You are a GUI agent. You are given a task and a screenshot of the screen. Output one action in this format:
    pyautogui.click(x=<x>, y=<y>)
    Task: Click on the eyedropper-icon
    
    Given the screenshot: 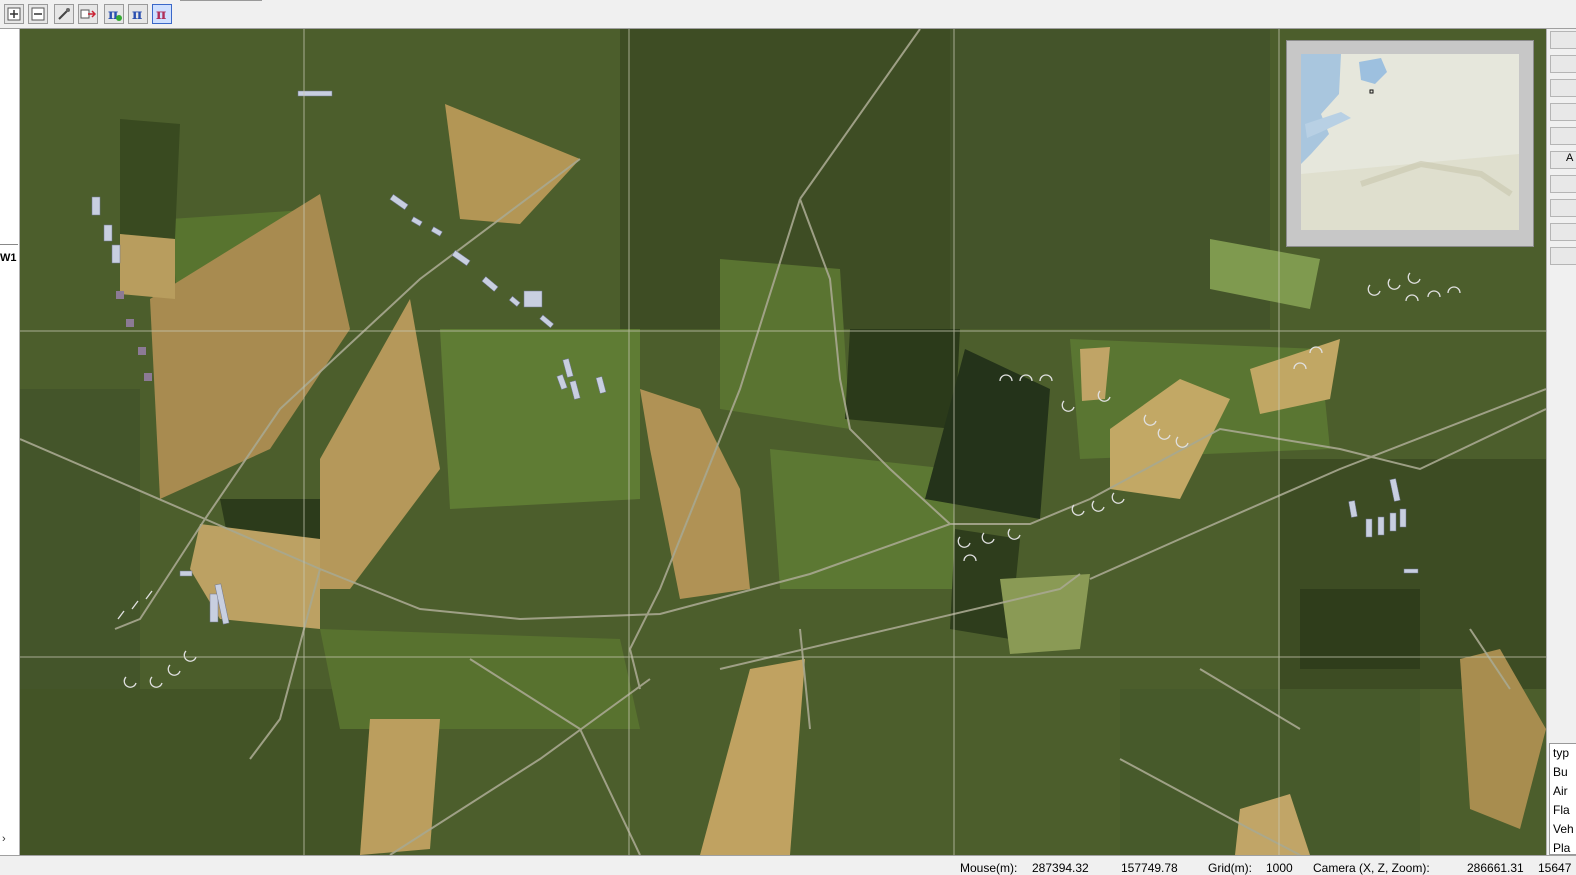 What is the action you would take?
    pyautogui.click(x=64, y=14)
    